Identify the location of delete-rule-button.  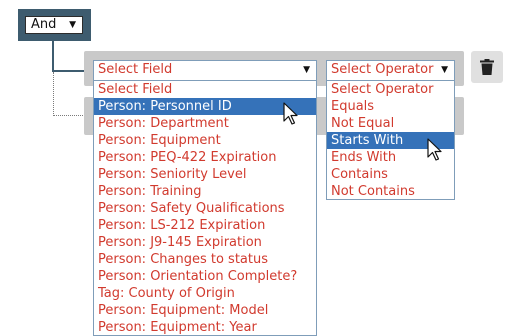
(487, 67).